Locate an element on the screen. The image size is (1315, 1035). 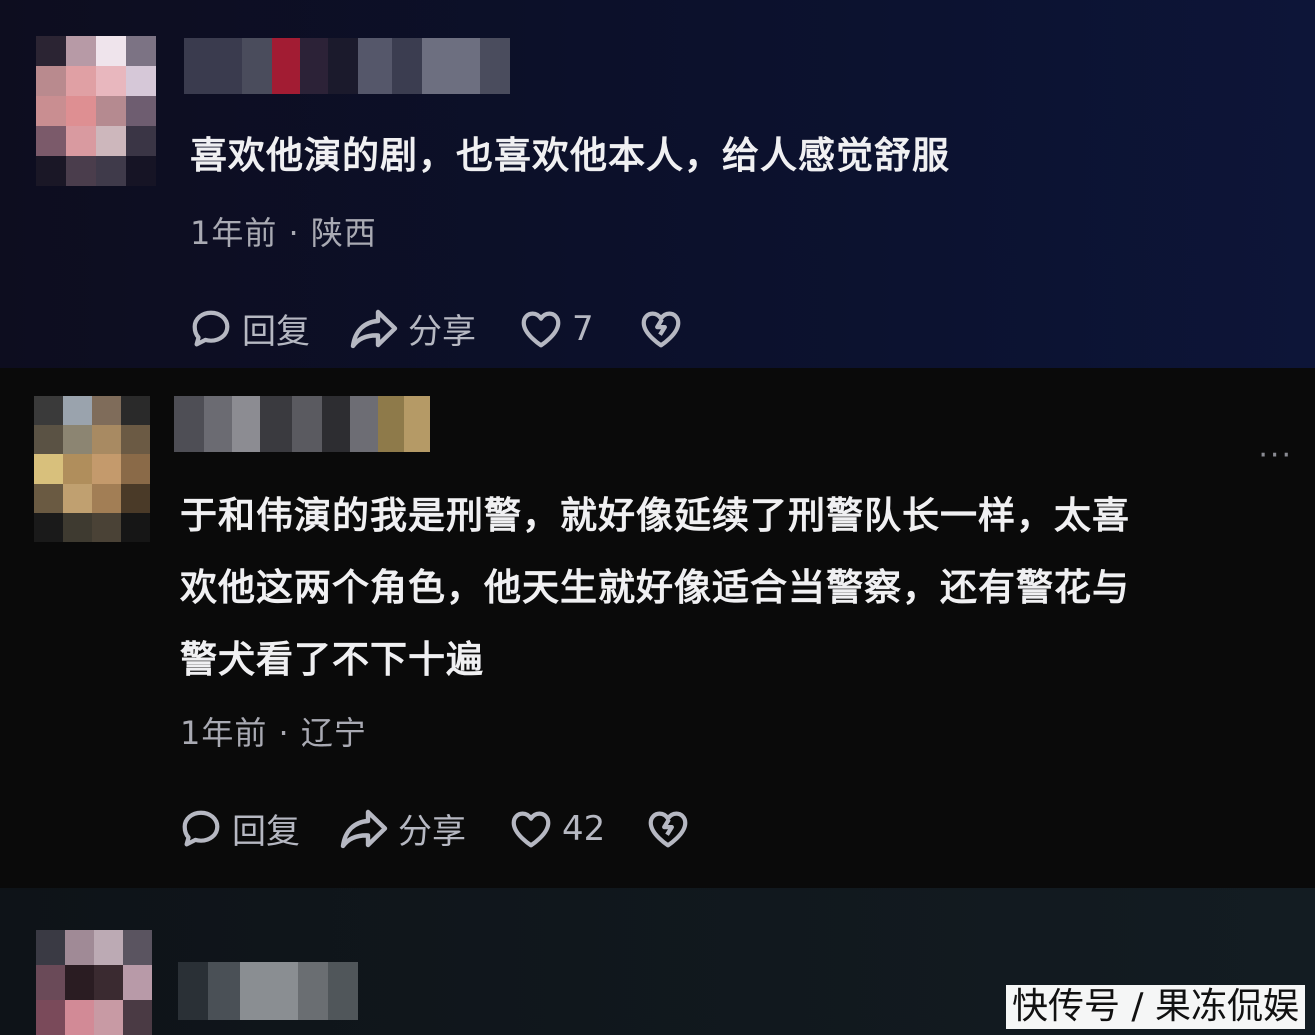
comment-meta: 1年前 · 辽宁 is located at coordinates (273, 733).